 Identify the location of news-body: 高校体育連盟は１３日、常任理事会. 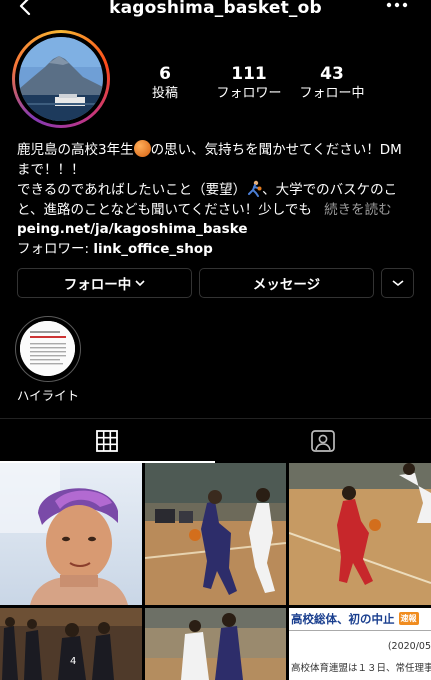
(361, 668).